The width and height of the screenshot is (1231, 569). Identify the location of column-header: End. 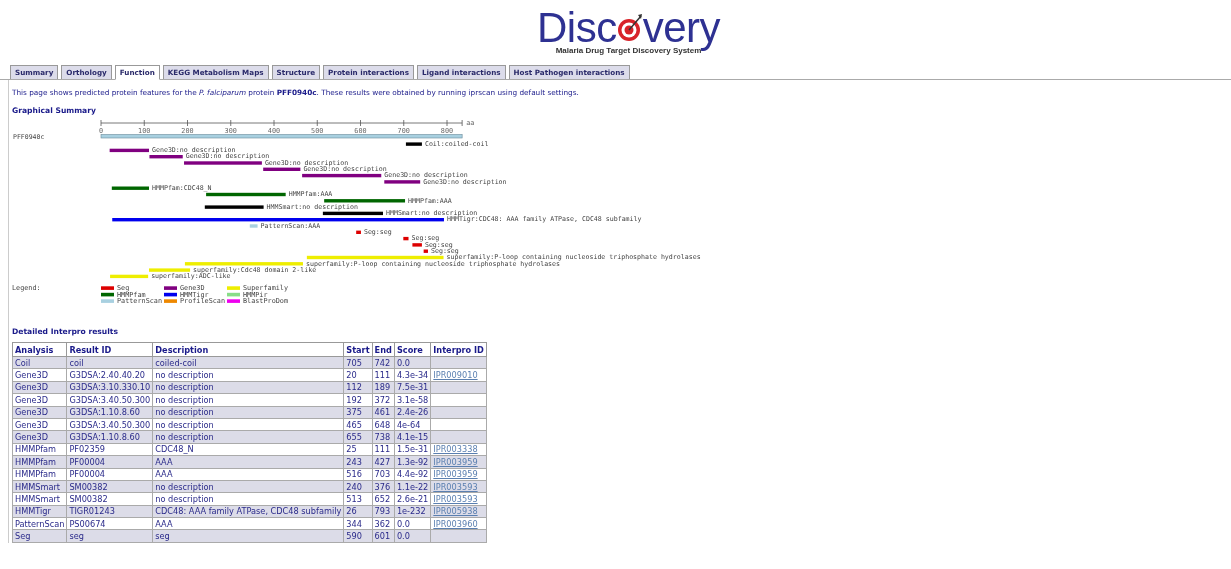
(383, 349).